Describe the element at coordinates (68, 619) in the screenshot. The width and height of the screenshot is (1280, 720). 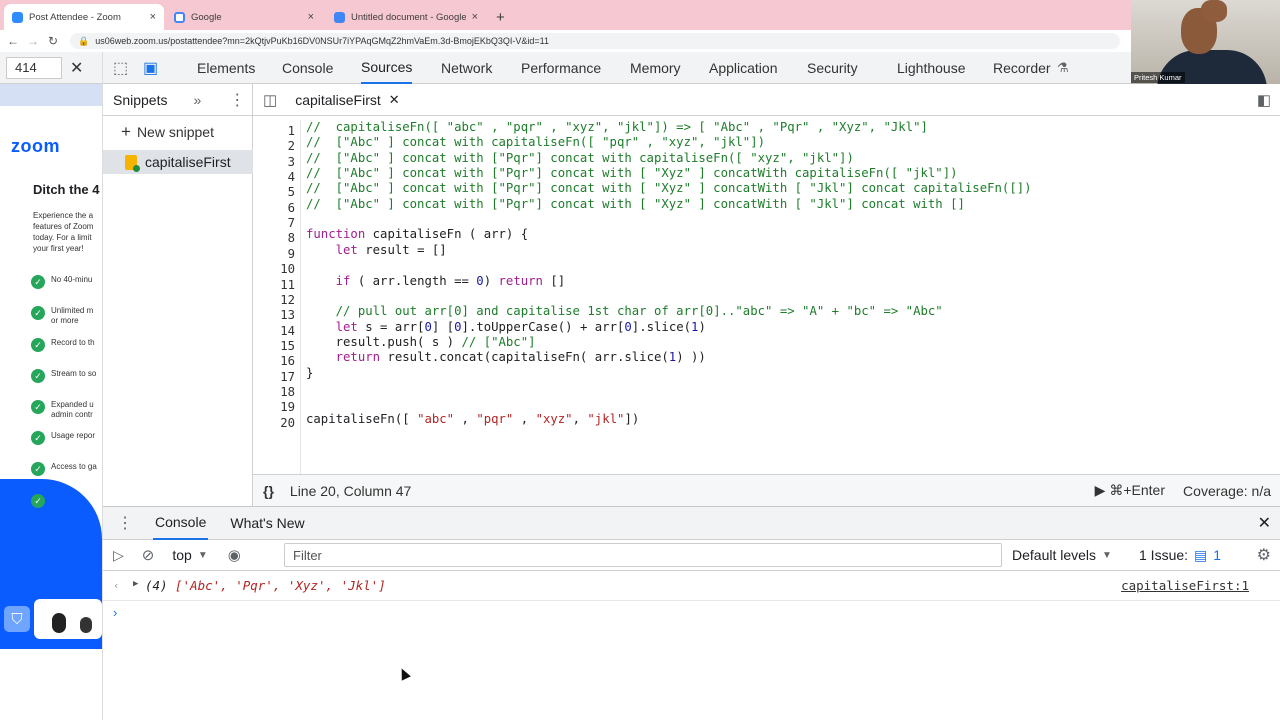
I see `zoom-image-card` at that location.